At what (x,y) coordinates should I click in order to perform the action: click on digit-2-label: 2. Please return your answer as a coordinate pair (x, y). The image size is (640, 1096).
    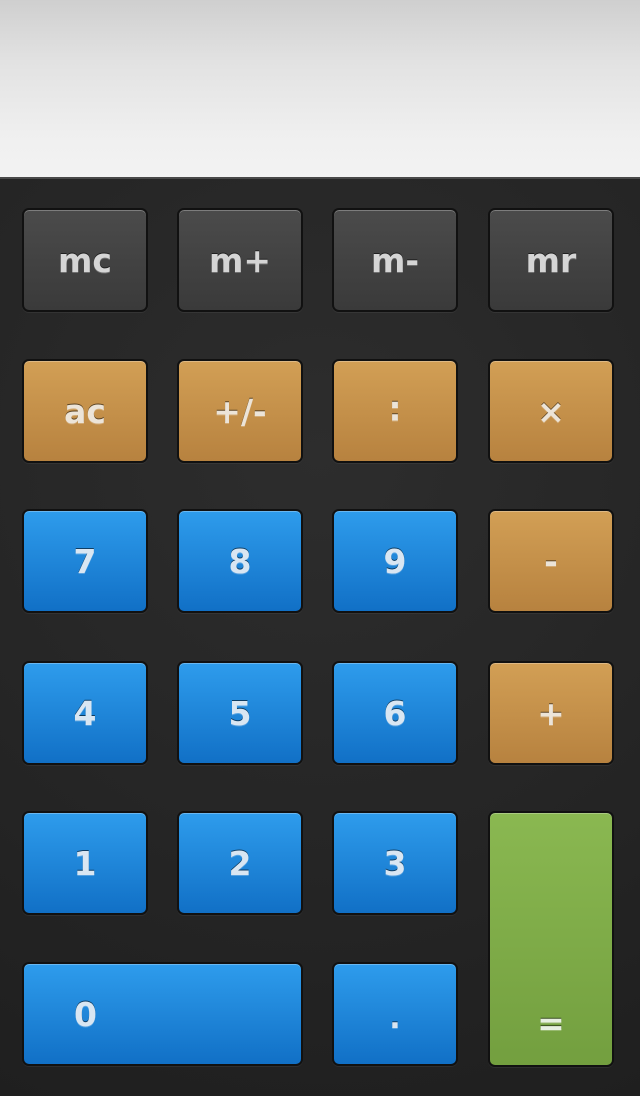
    Looking at the image, I should click on (240, 863).